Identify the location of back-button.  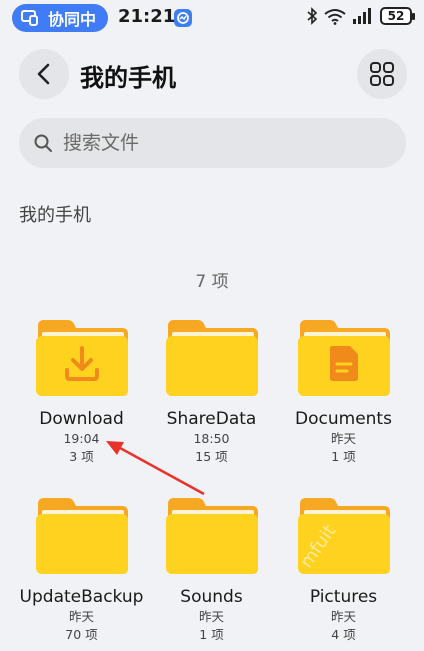
(44, 74).